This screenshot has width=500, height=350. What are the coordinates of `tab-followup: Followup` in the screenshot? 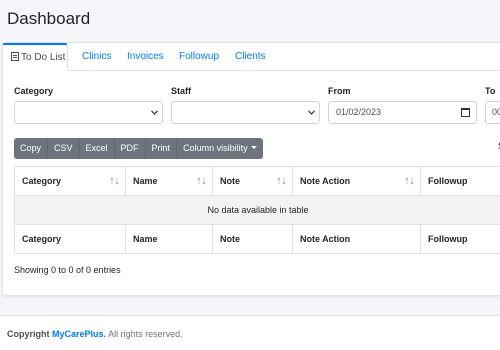 It's located at (199, 56).